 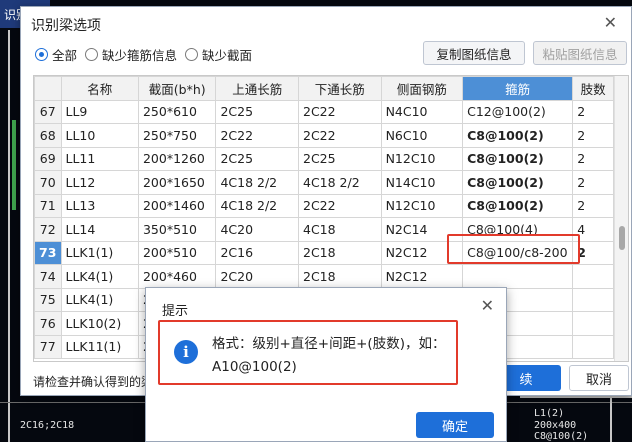 What do you see at coordinates (177, 276) in the screenshot?
I see `cell-section: 200*460` at bounding box center [177, 276].